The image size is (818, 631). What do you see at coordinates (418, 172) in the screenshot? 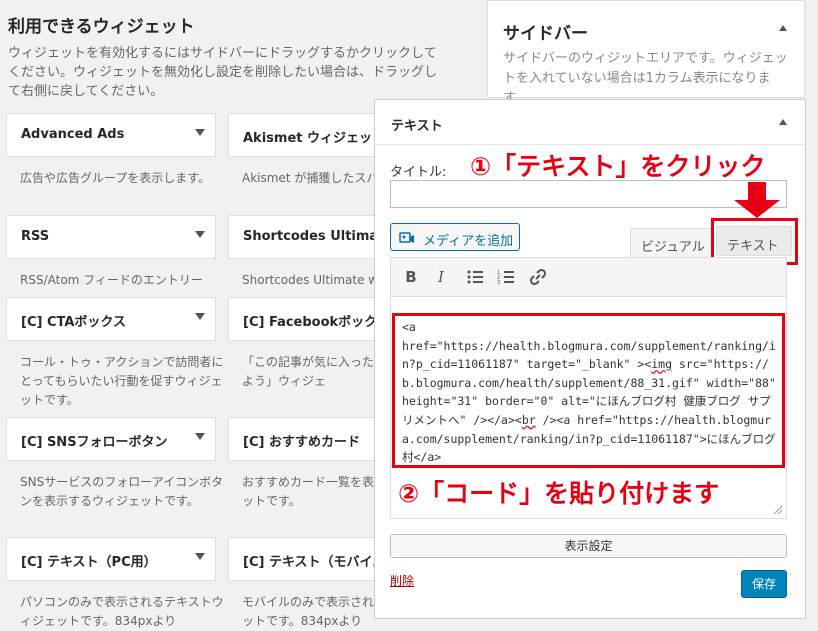
I see `title-label: タイトル:` at bounding box center [418, 172].